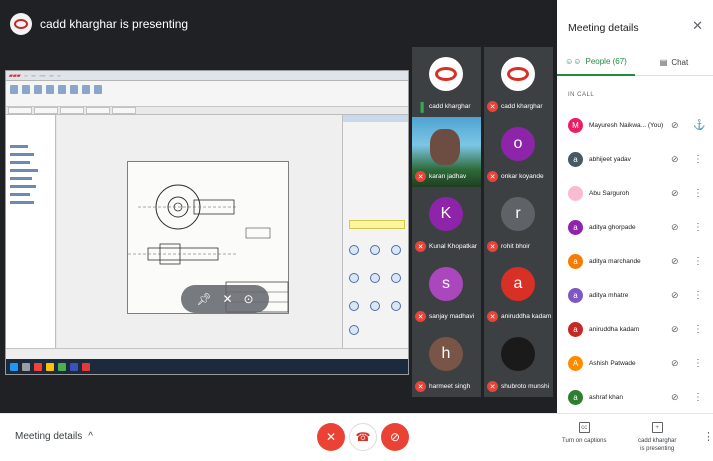  Describe the element at coordinates (697, 26) in the screenshot. I see `close-icon: ✕` at that location.